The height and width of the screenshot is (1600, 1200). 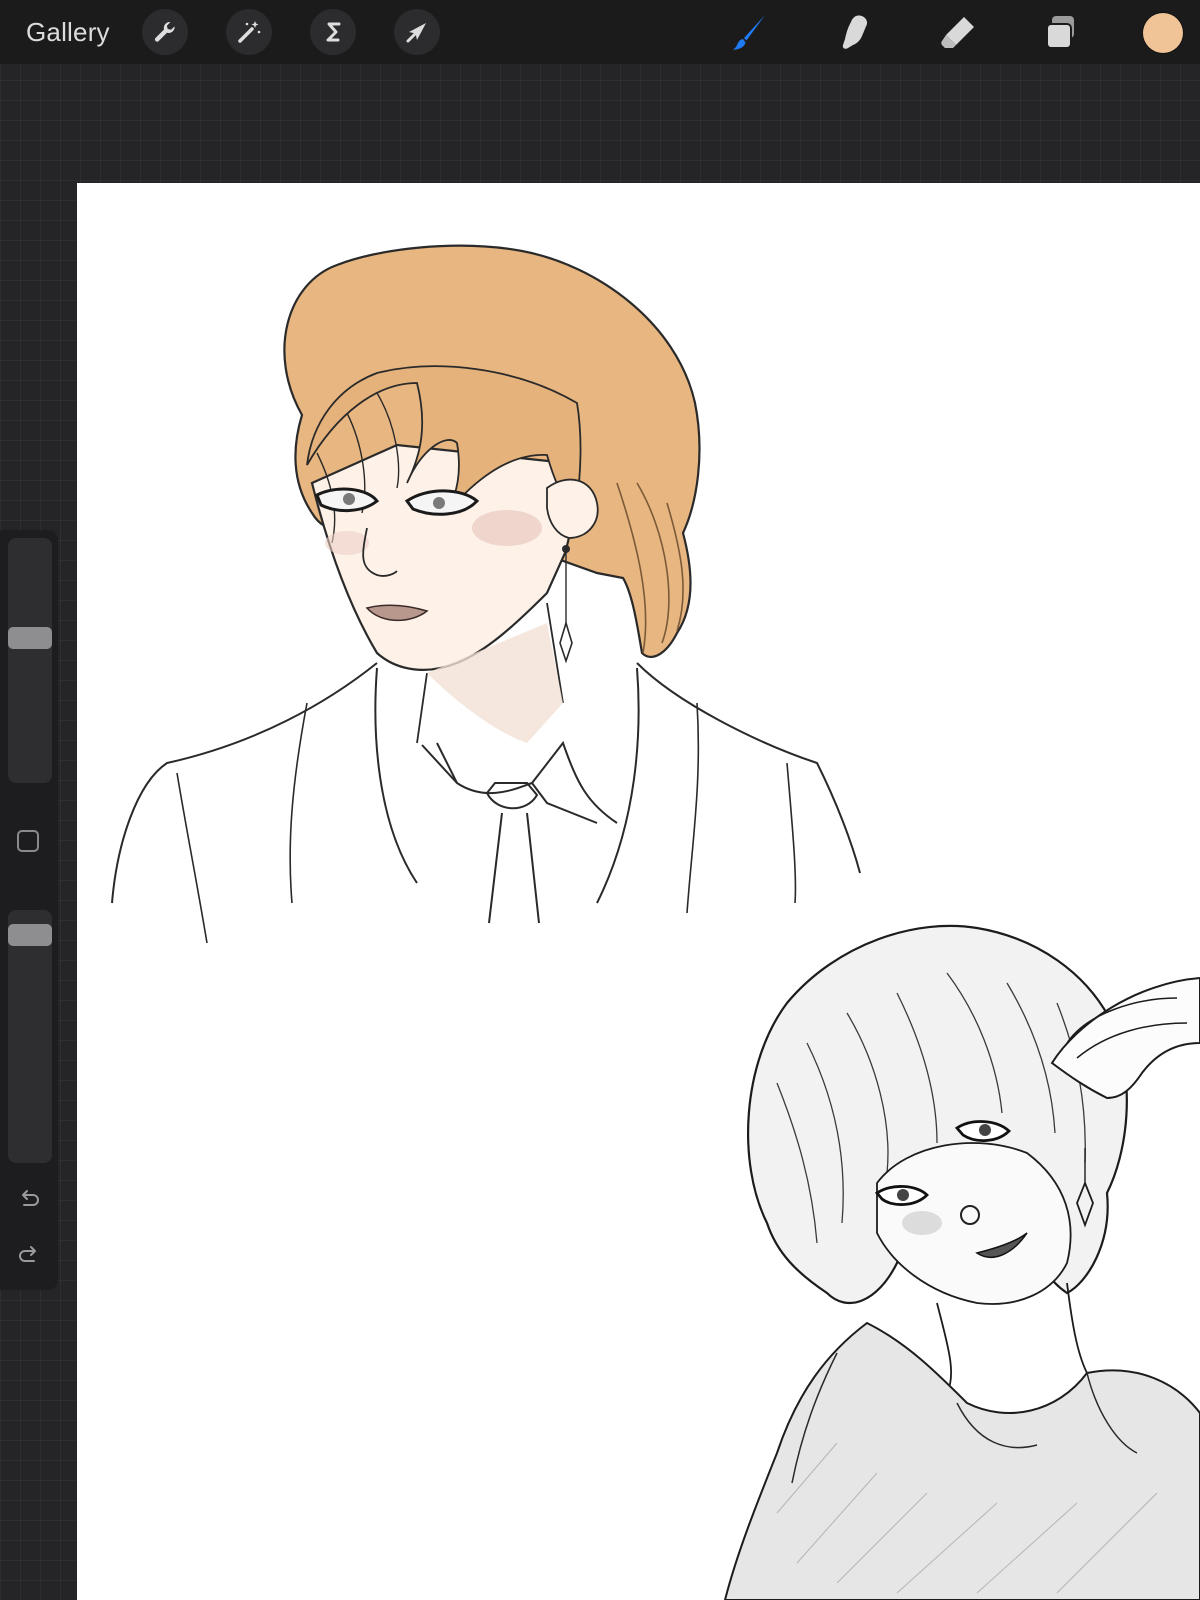 I want to click on redo-button, so click(x=29, y=1256).